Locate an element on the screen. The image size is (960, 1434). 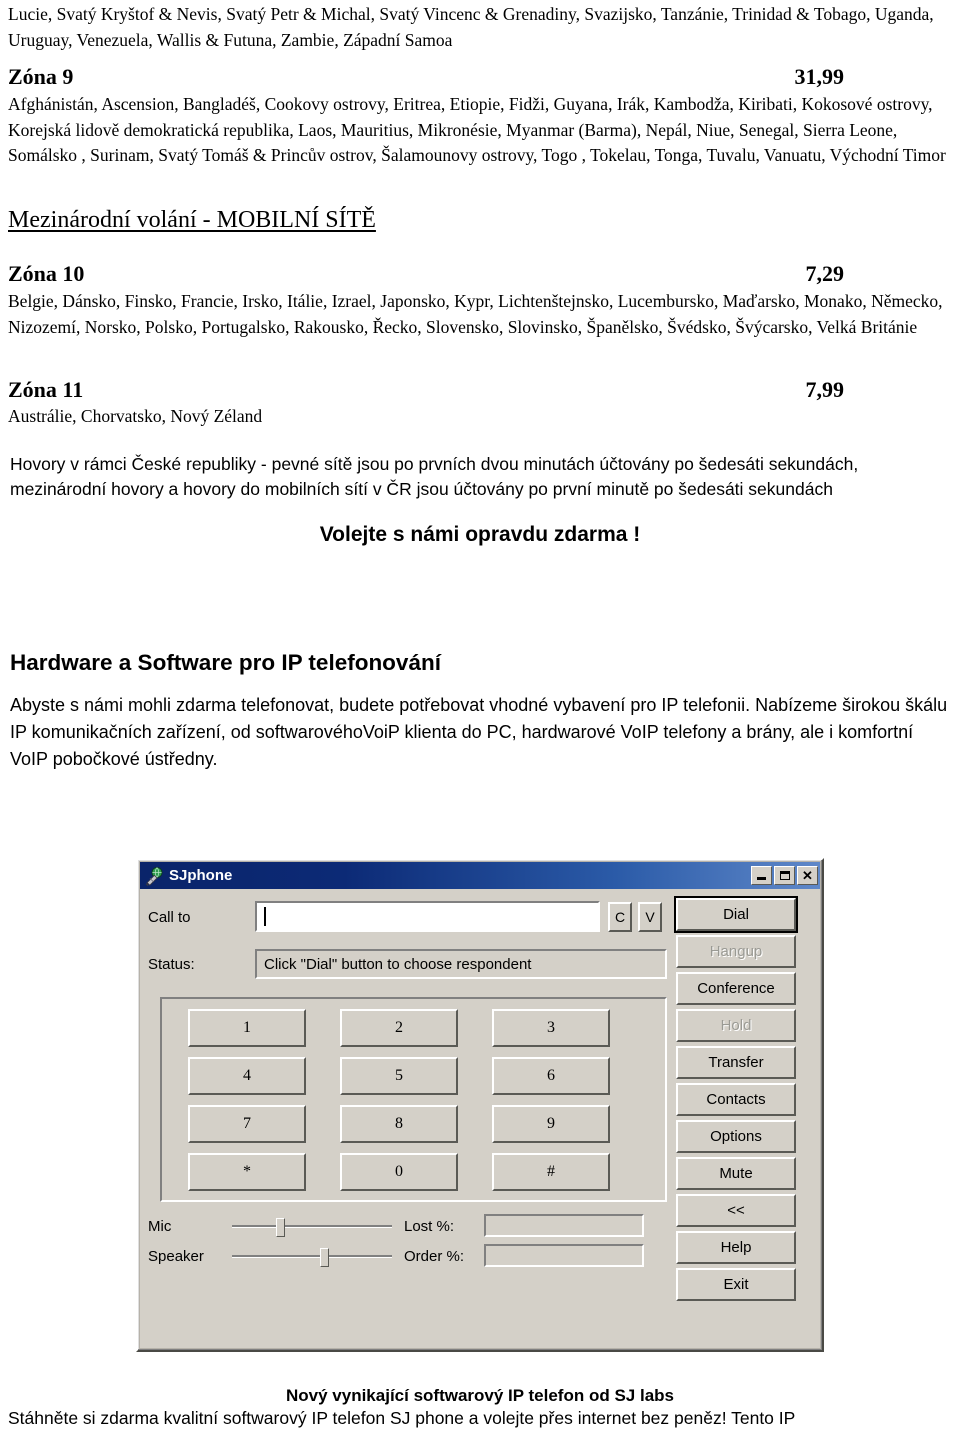
hardware-software-heading: Hardware a Software pro IP telefonování is located at coordinates (225, 662).